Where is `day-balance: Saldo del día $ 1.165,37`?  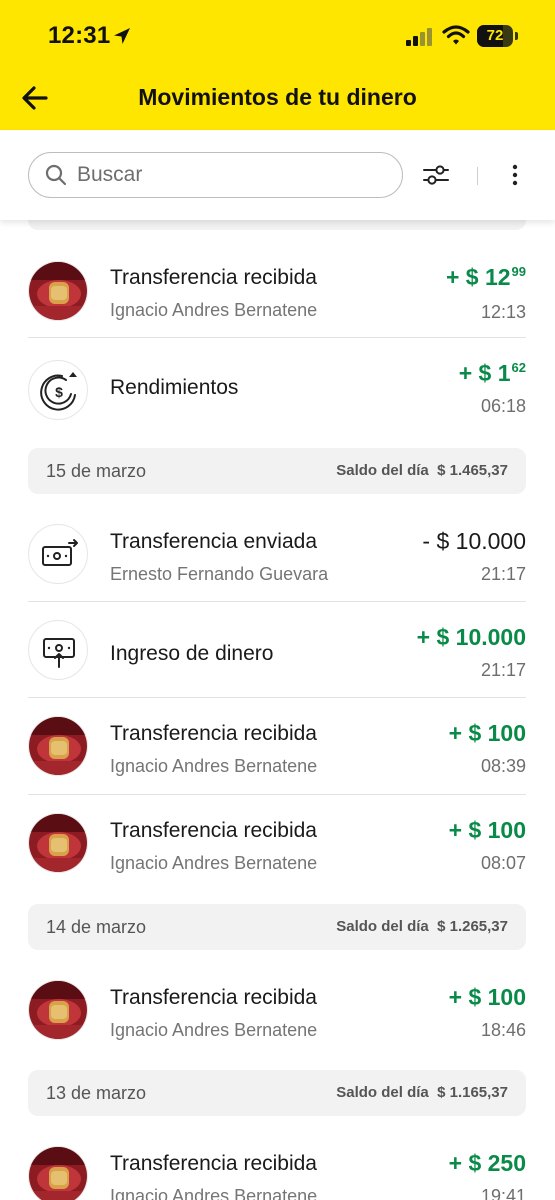
day-balance: Saldo del día $ 1.165,37 is located at coordinates (422, 1092).